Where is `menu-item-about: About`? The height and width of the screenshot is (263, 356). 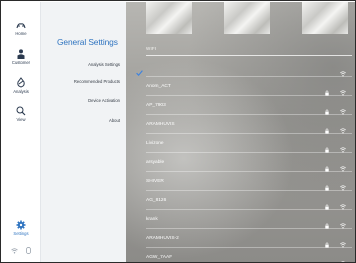 menu-item-about: About is located at coordinates (114, 120).